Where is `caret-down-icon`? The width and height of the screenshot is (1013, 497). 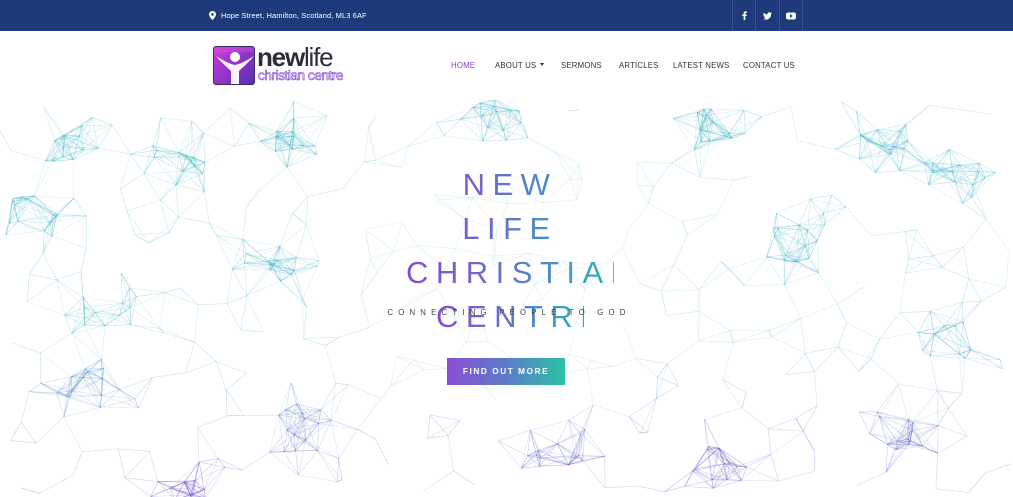 caret-down-icon is located at coordinates (542, 64).